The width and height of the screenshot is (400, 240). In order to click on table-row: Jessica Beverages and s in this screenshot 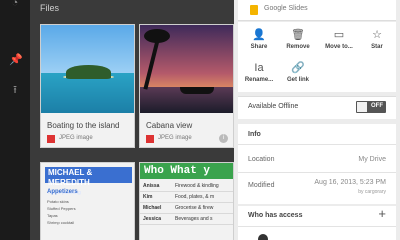, I will do `click(186, 219)`.